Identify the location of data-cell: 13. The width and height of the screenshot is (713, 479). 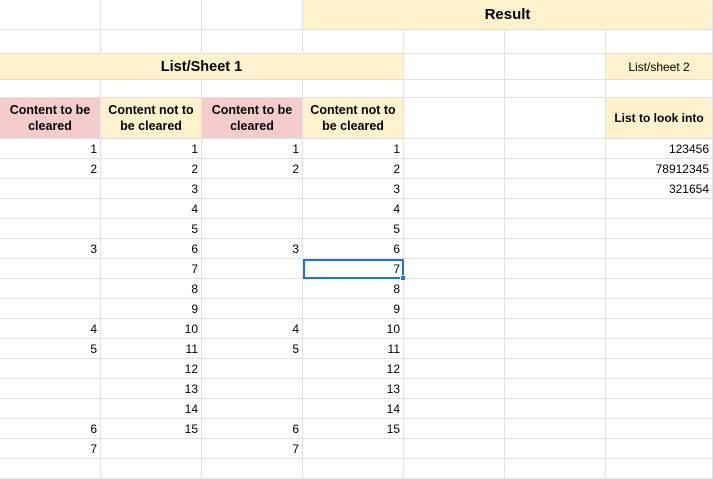
(353, 389).